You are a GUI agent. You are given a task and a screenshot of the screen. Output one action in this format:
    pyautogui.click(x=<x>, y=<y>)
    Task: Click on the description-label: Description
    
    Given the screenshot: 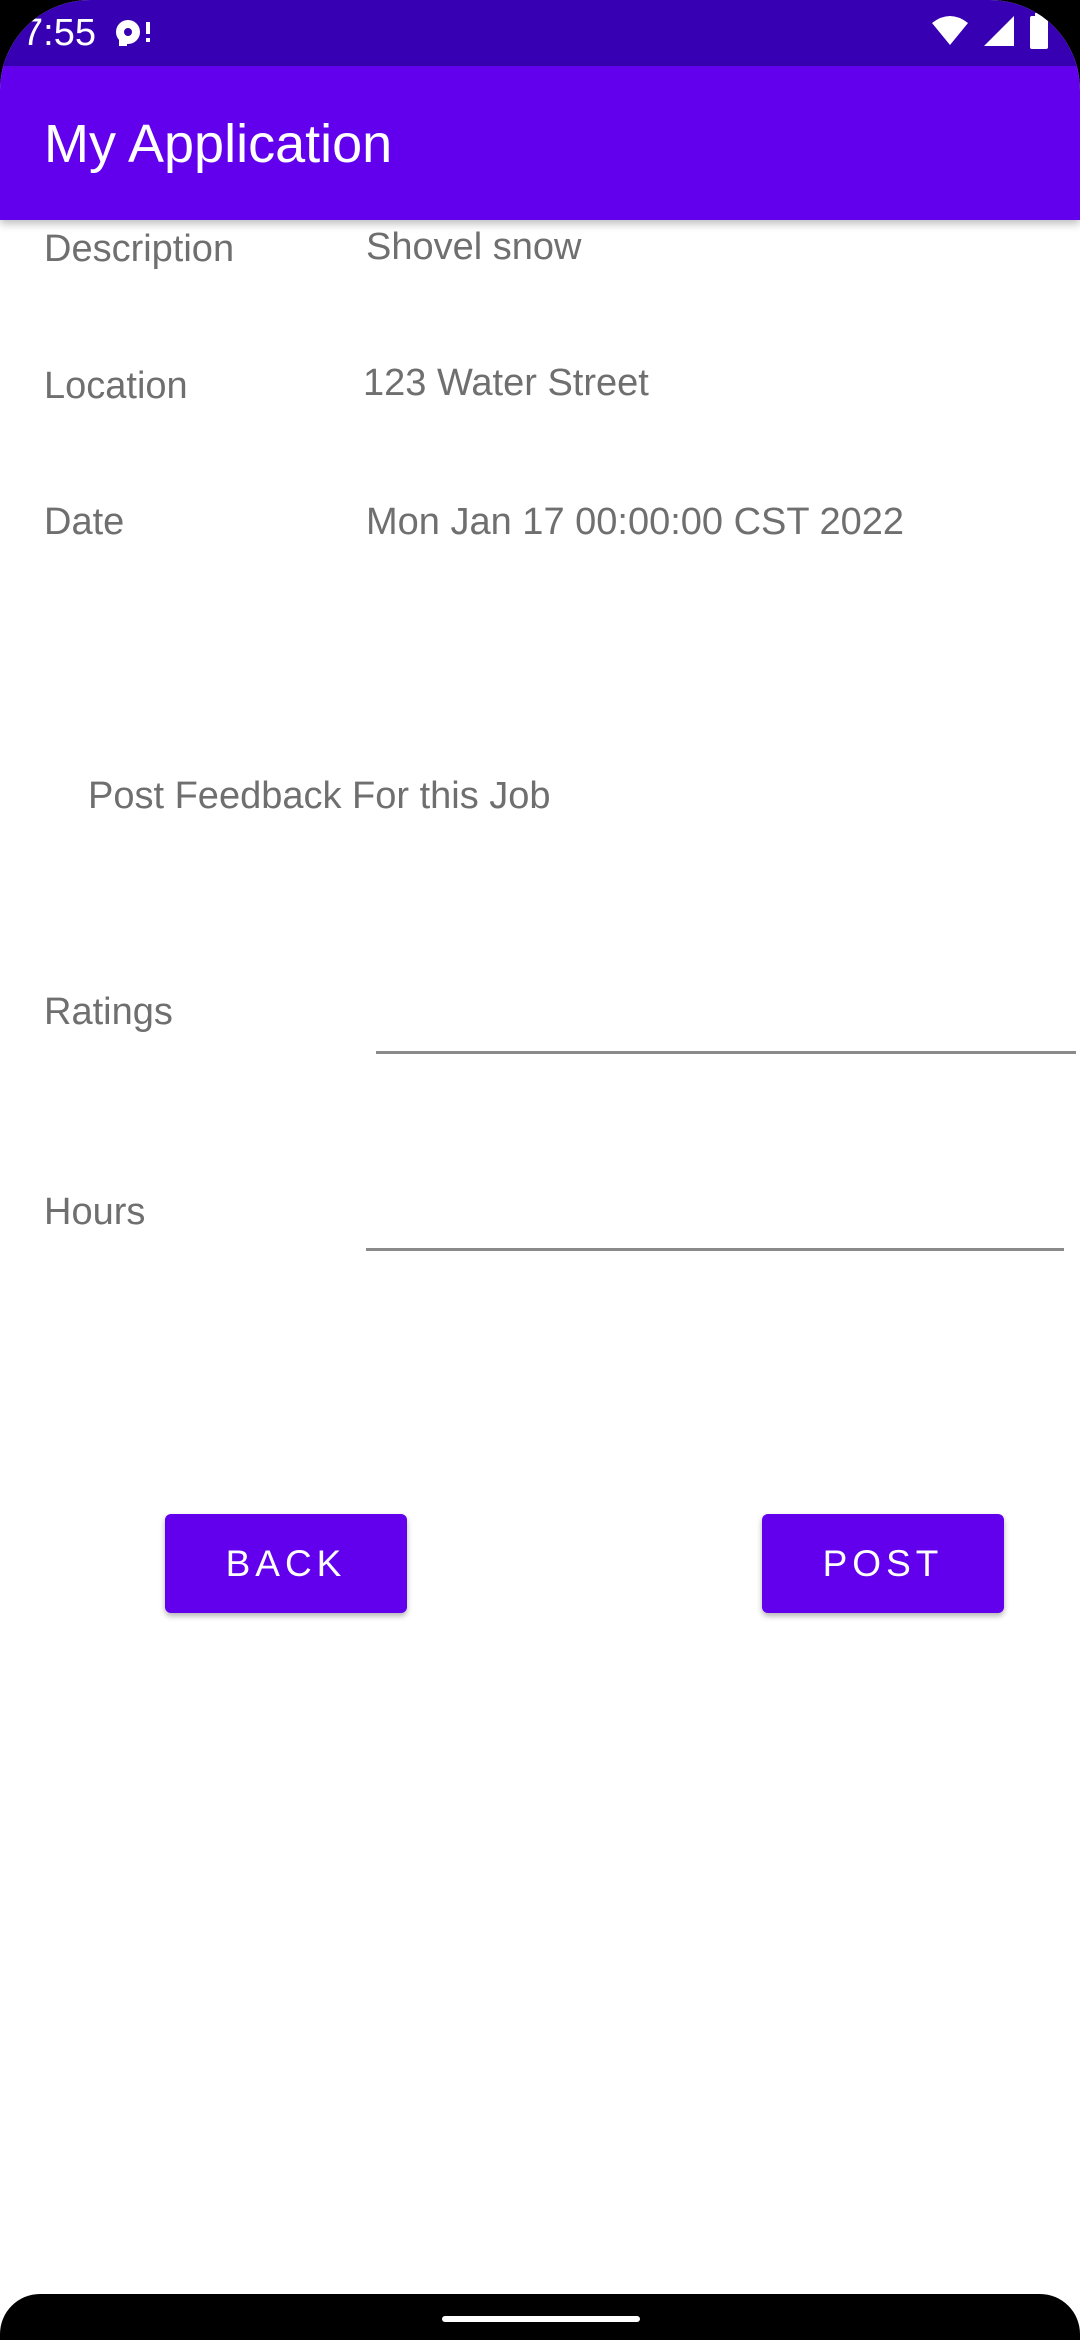 What is the action you would take?
    pyautogui.click(x=139, y=249)
    